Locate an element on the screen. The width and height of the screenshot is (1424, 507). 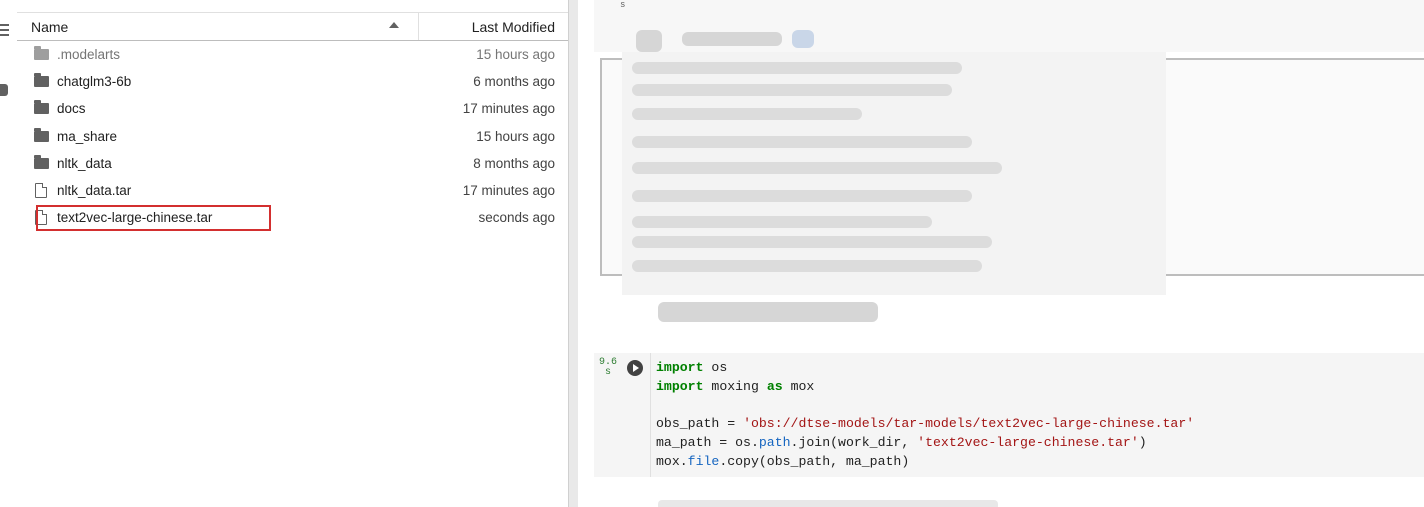
code-token: .copy(obs_path, ma_path) is located at coordinates (814, 461).